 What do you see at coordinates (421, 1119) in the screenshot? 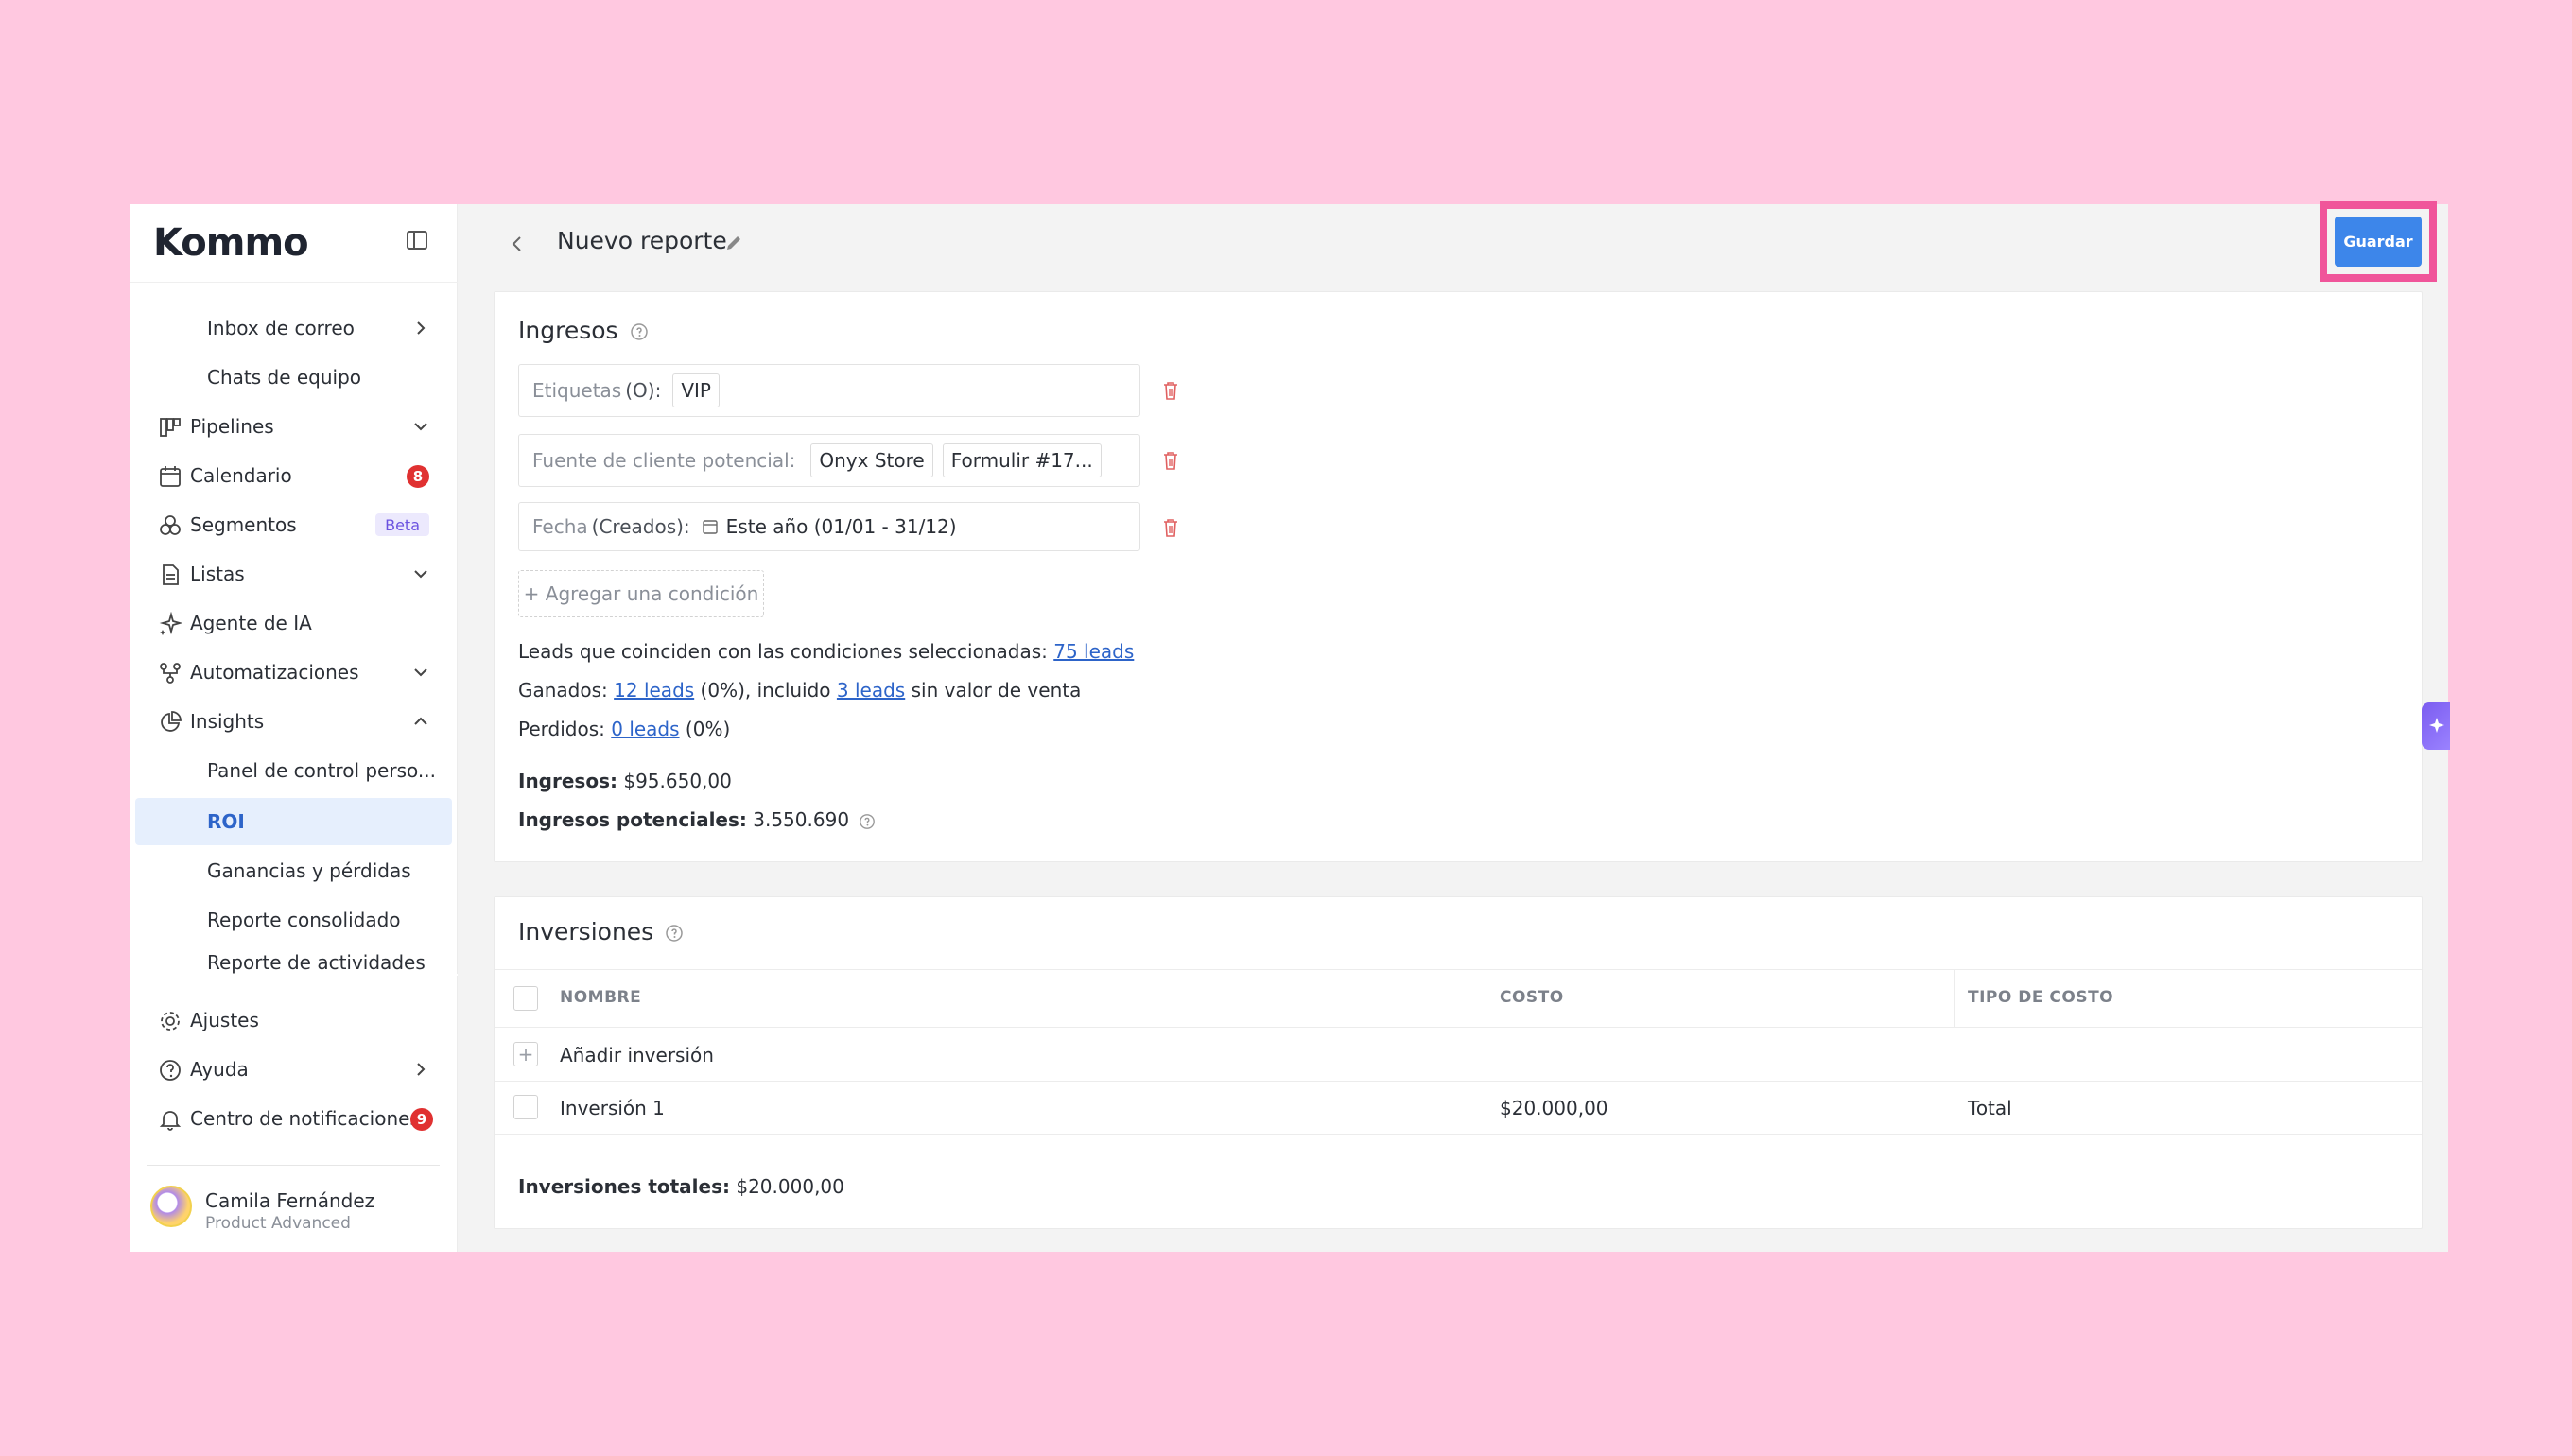
I see `notifications-count-badge: 9` at bounding box center [421, 1119].